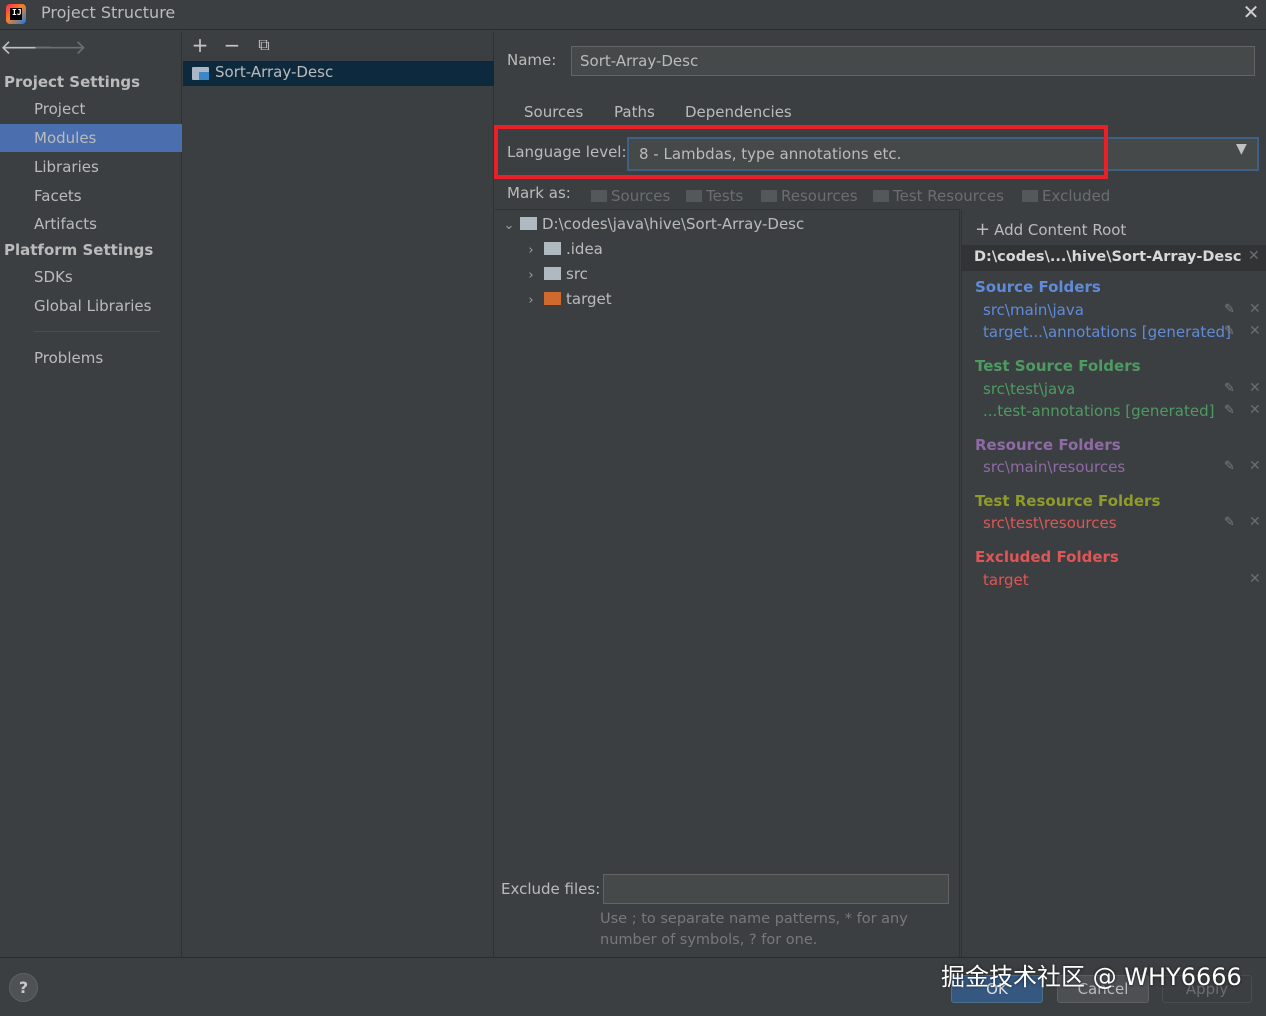 The image size is (1266, 1016). Describe the element at coordinates (589, 299) in the screenshot. I see `tree-target-label: target` at that location.